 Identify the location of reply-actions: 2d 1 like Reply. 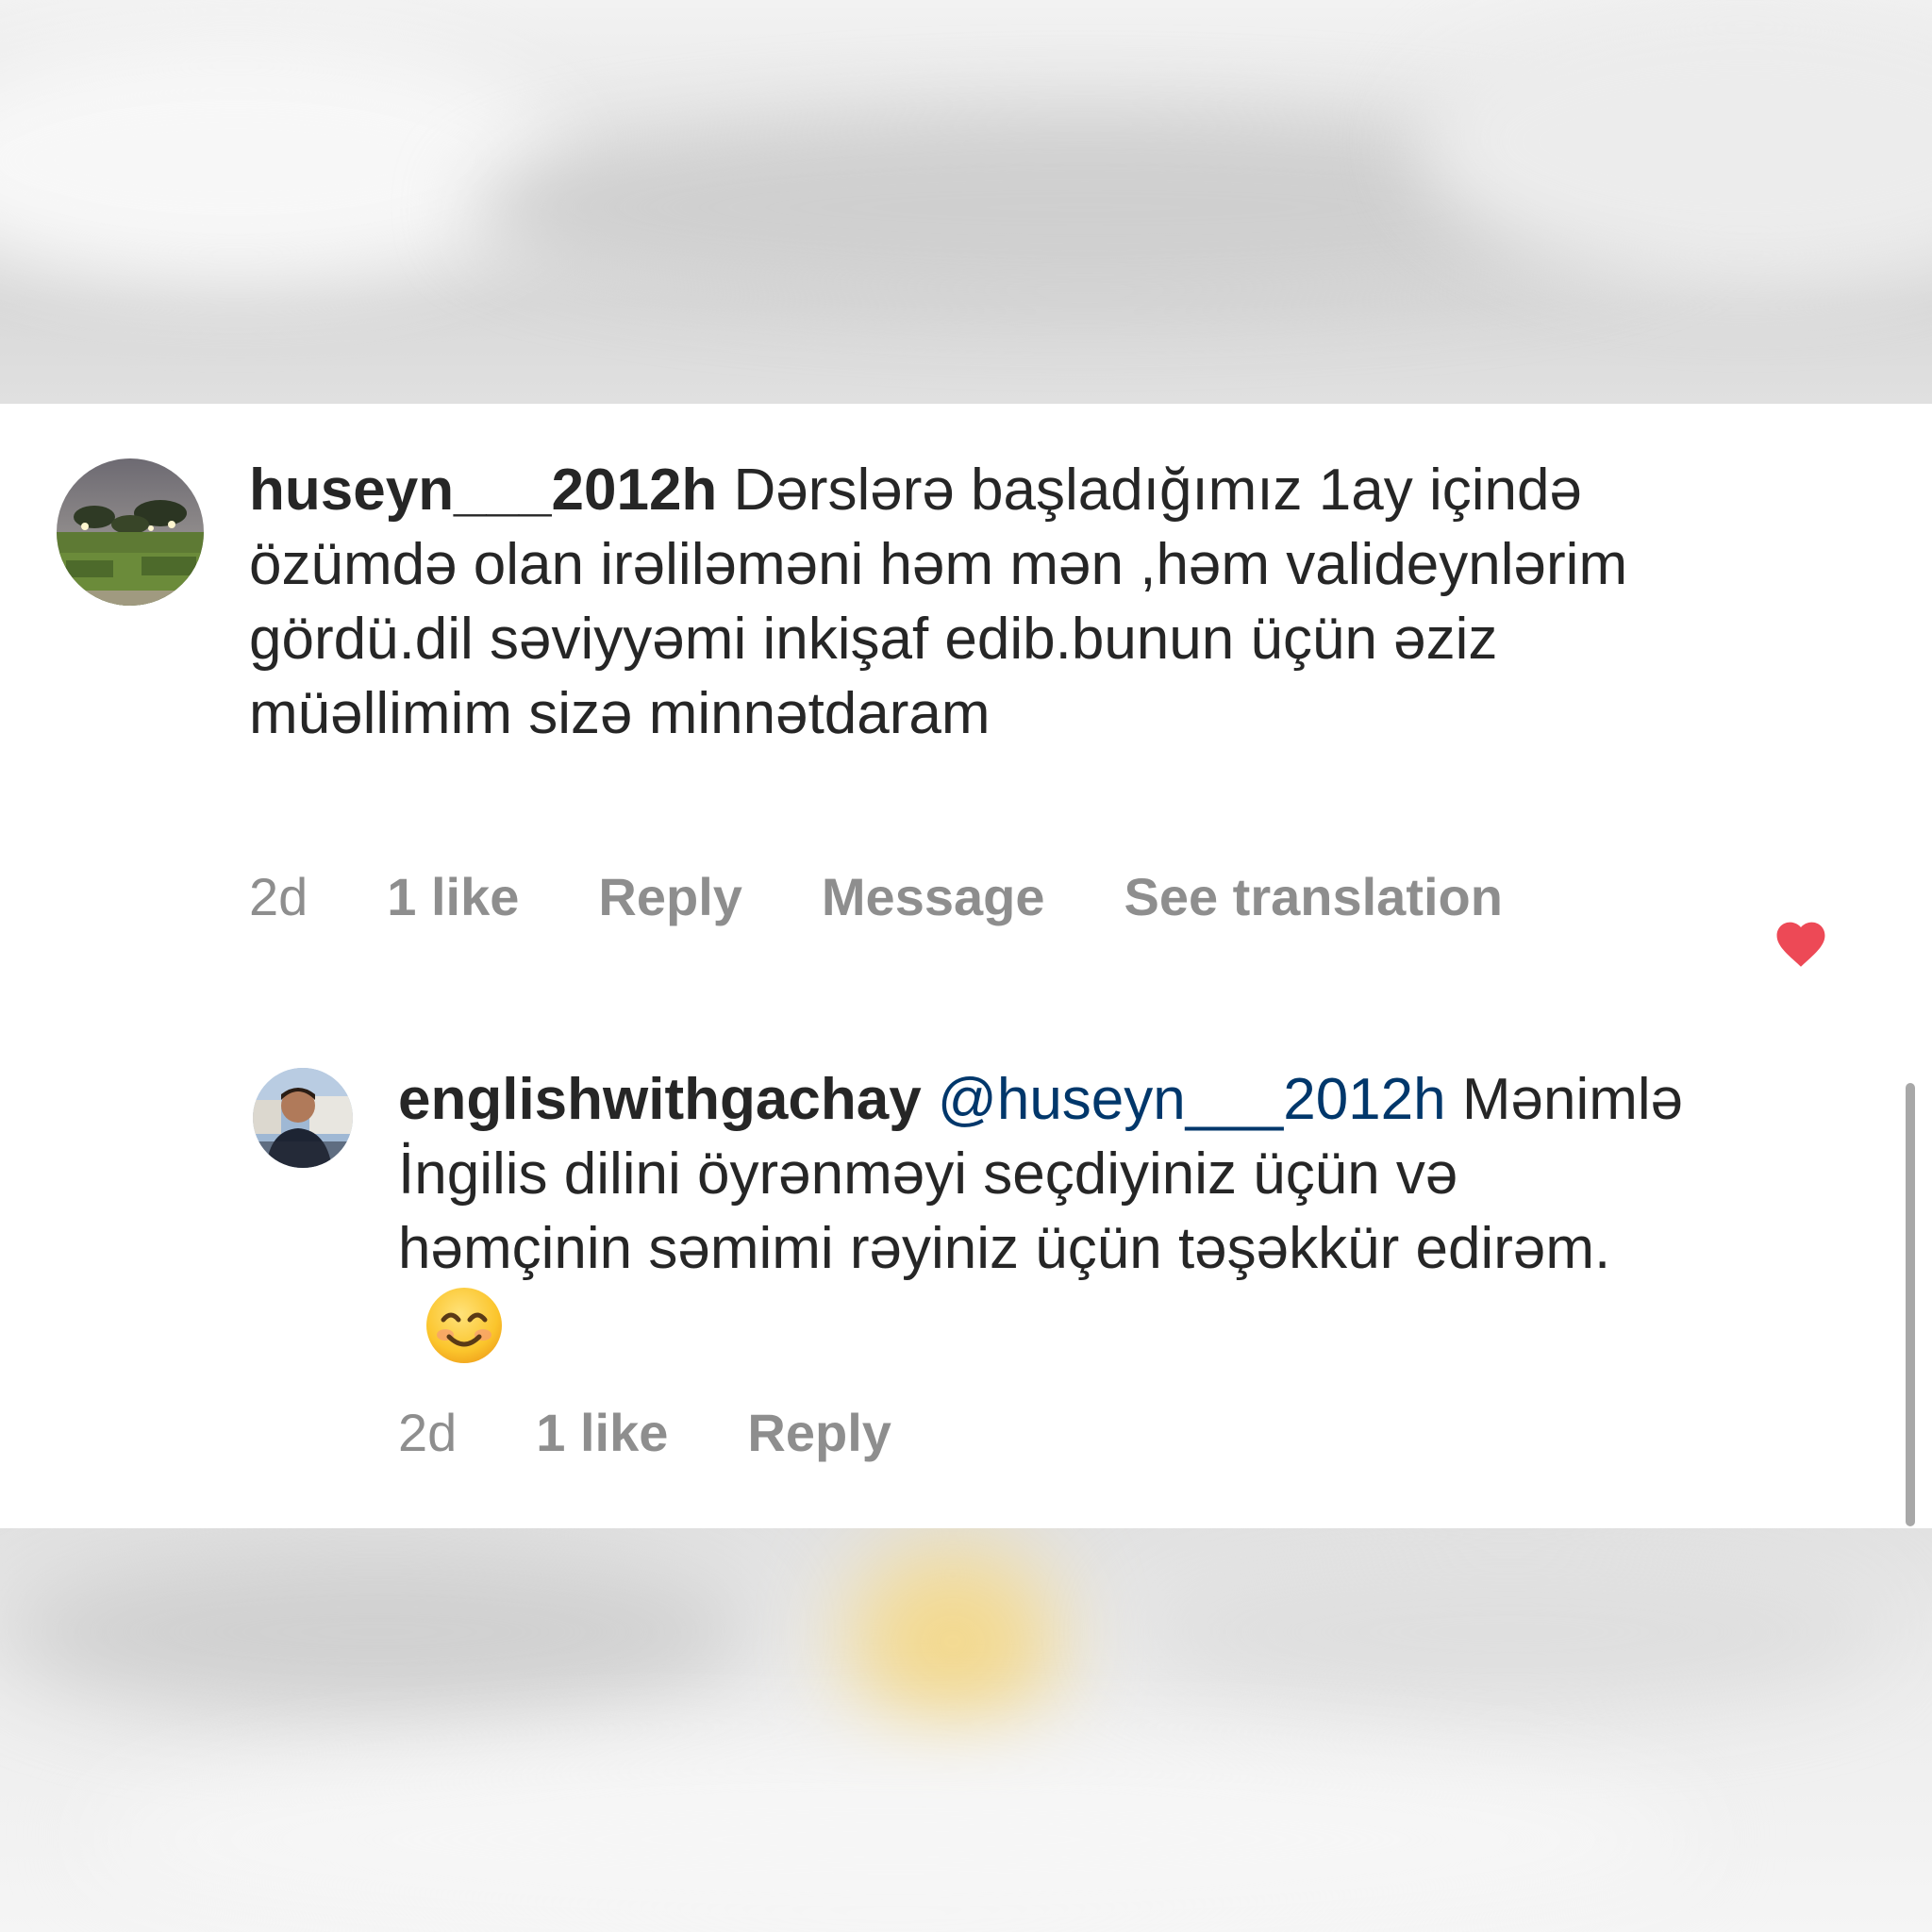
(685, 1432).